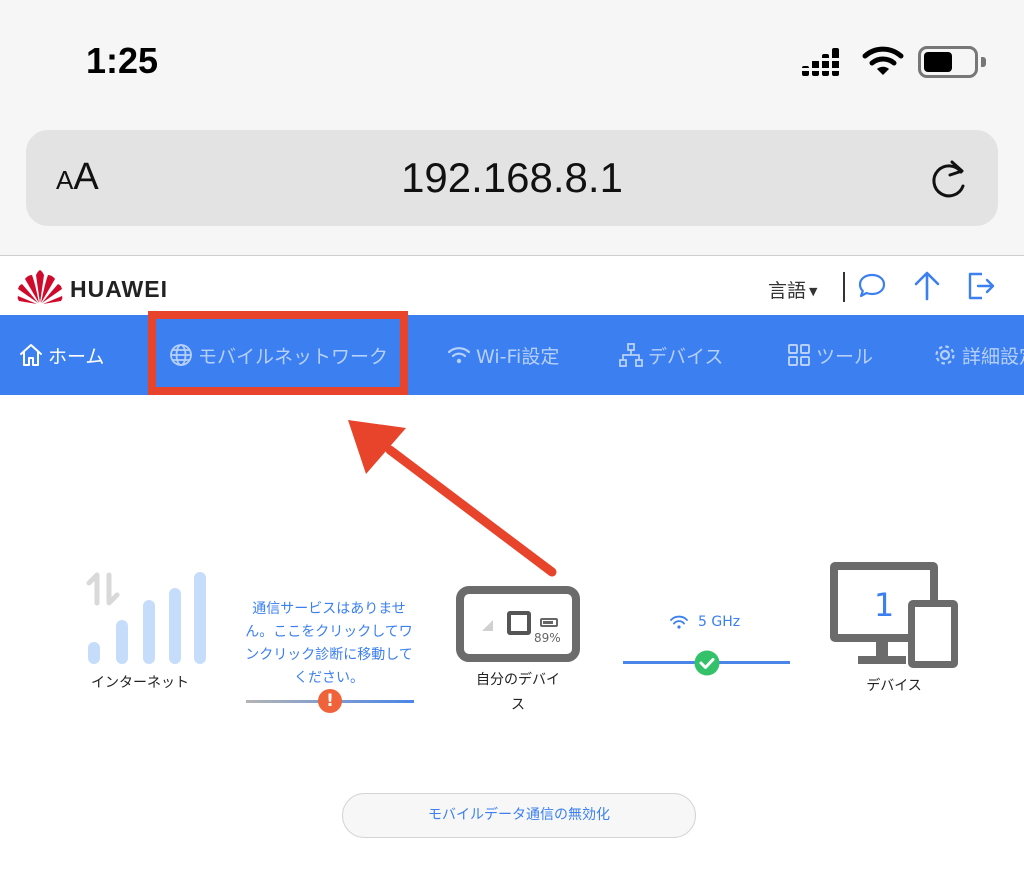 The height and width of the screenshot is (878, 1024). Describe the element at coordinates (31, 355) in the screenshot. I see `home-icon` at that location.